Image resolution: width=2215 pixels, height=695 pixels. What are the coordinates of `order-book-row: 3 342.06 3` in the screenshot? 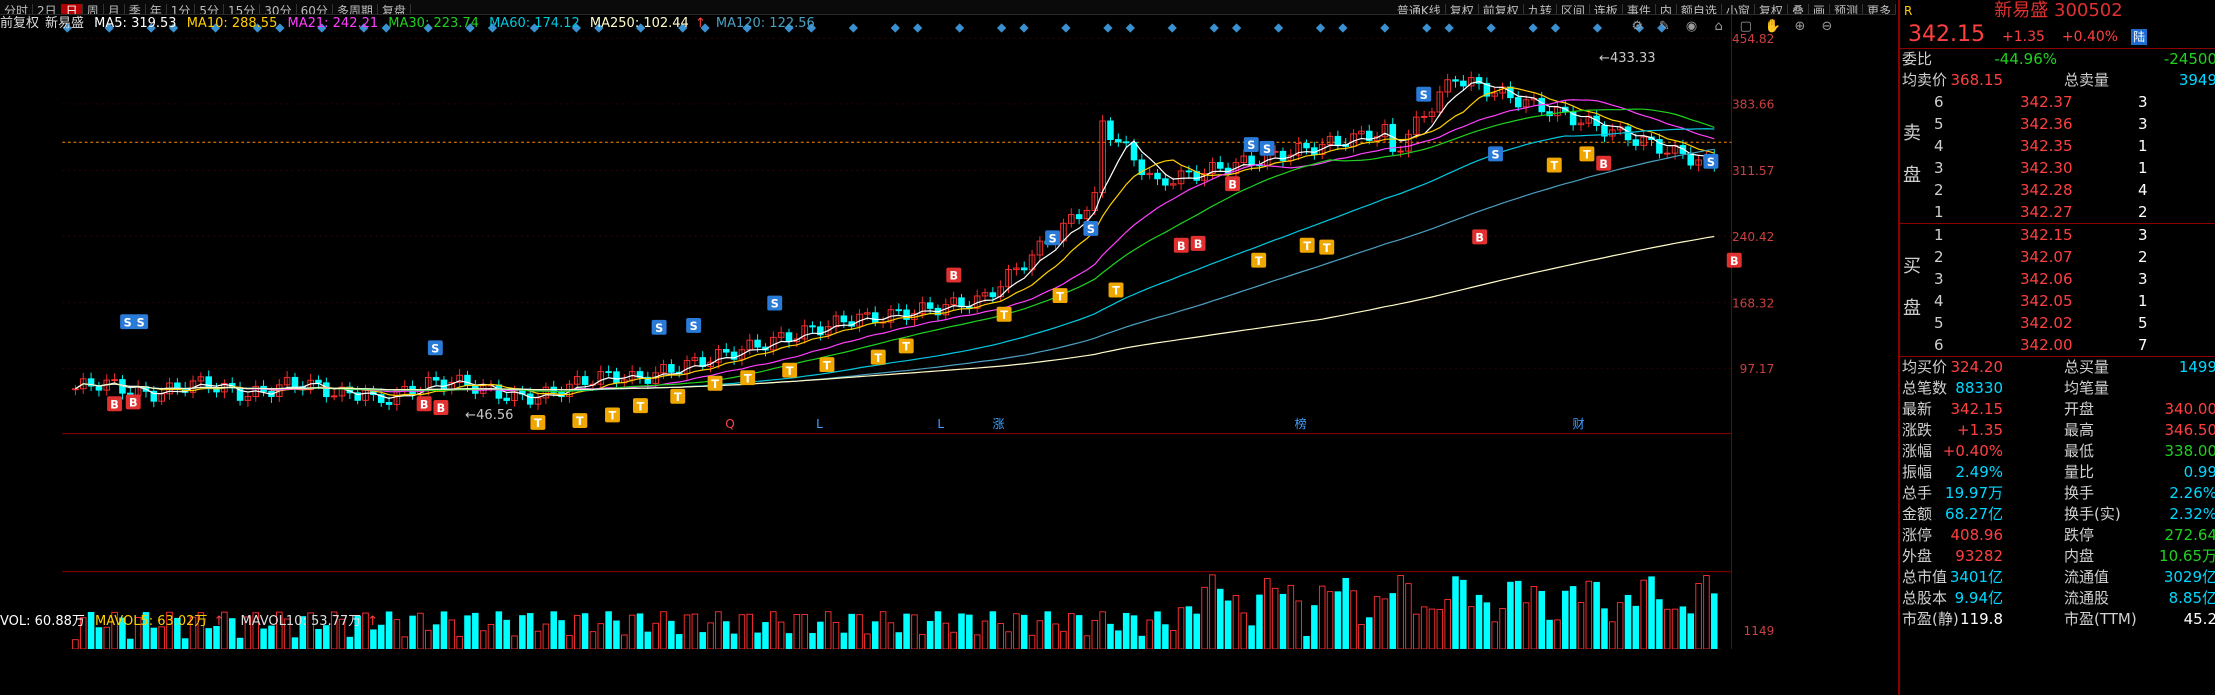 It's located at (2057, 279).